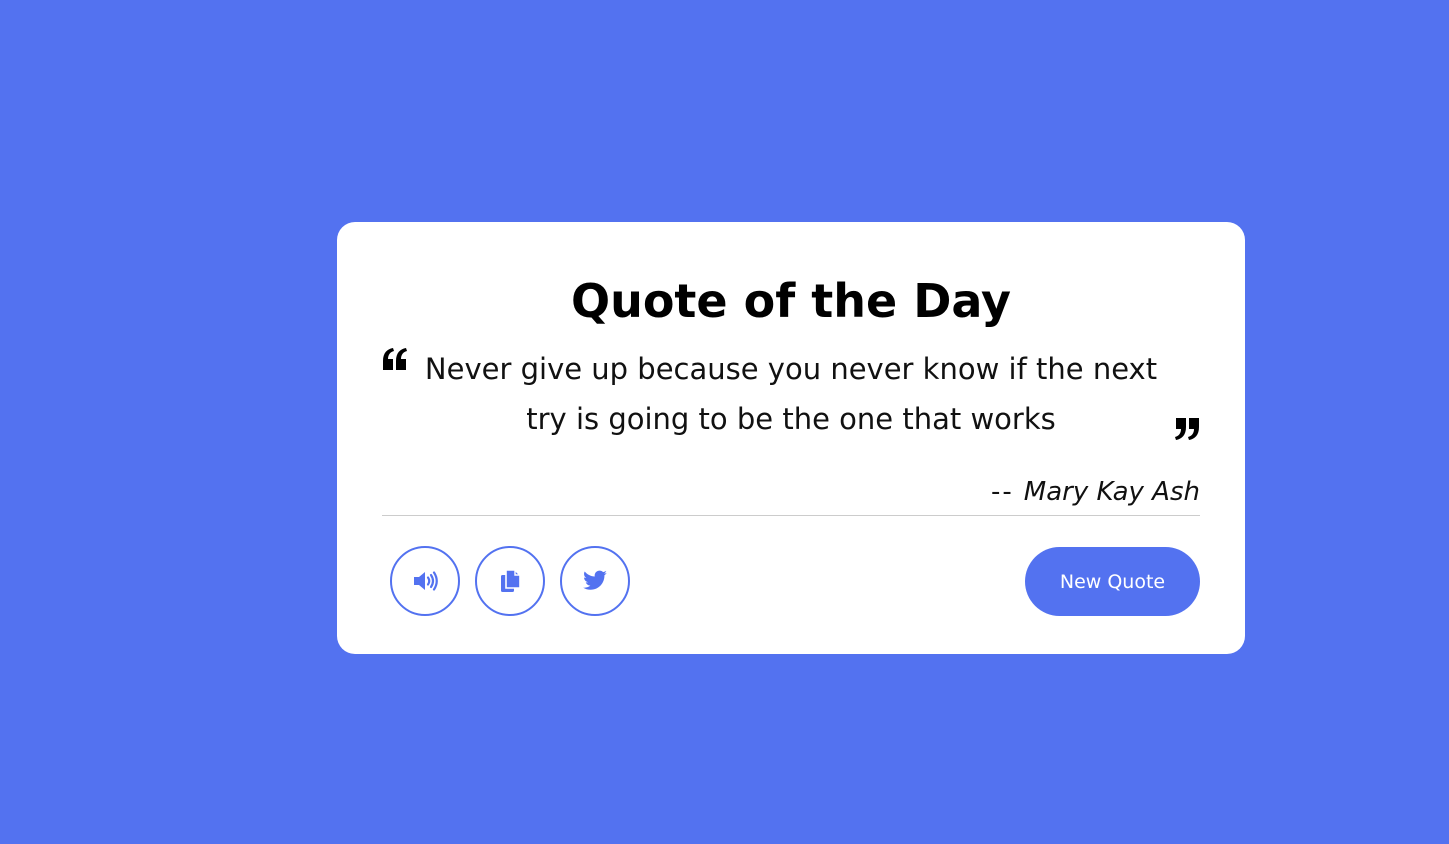 This screenshot has width=1449, height=844. I want to click on copy-button, so click(510, 581).